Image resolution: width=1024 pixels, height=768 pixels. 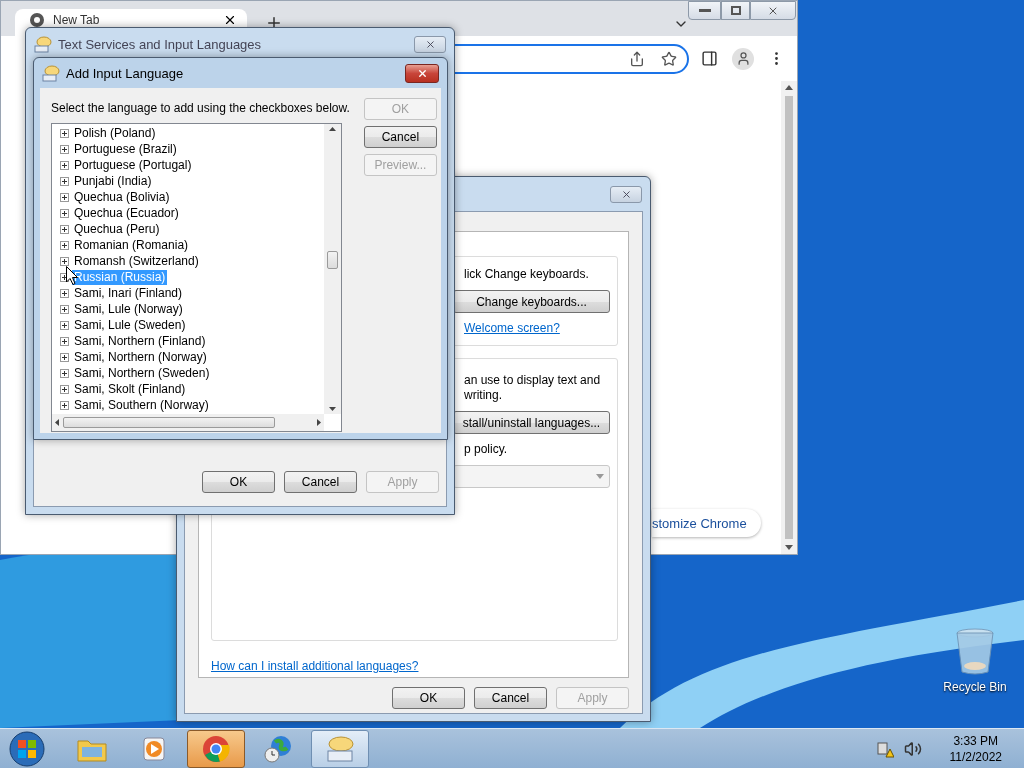 I want to click on tree-item: Sami, Inari (Finland), so click(x=128, y=293).